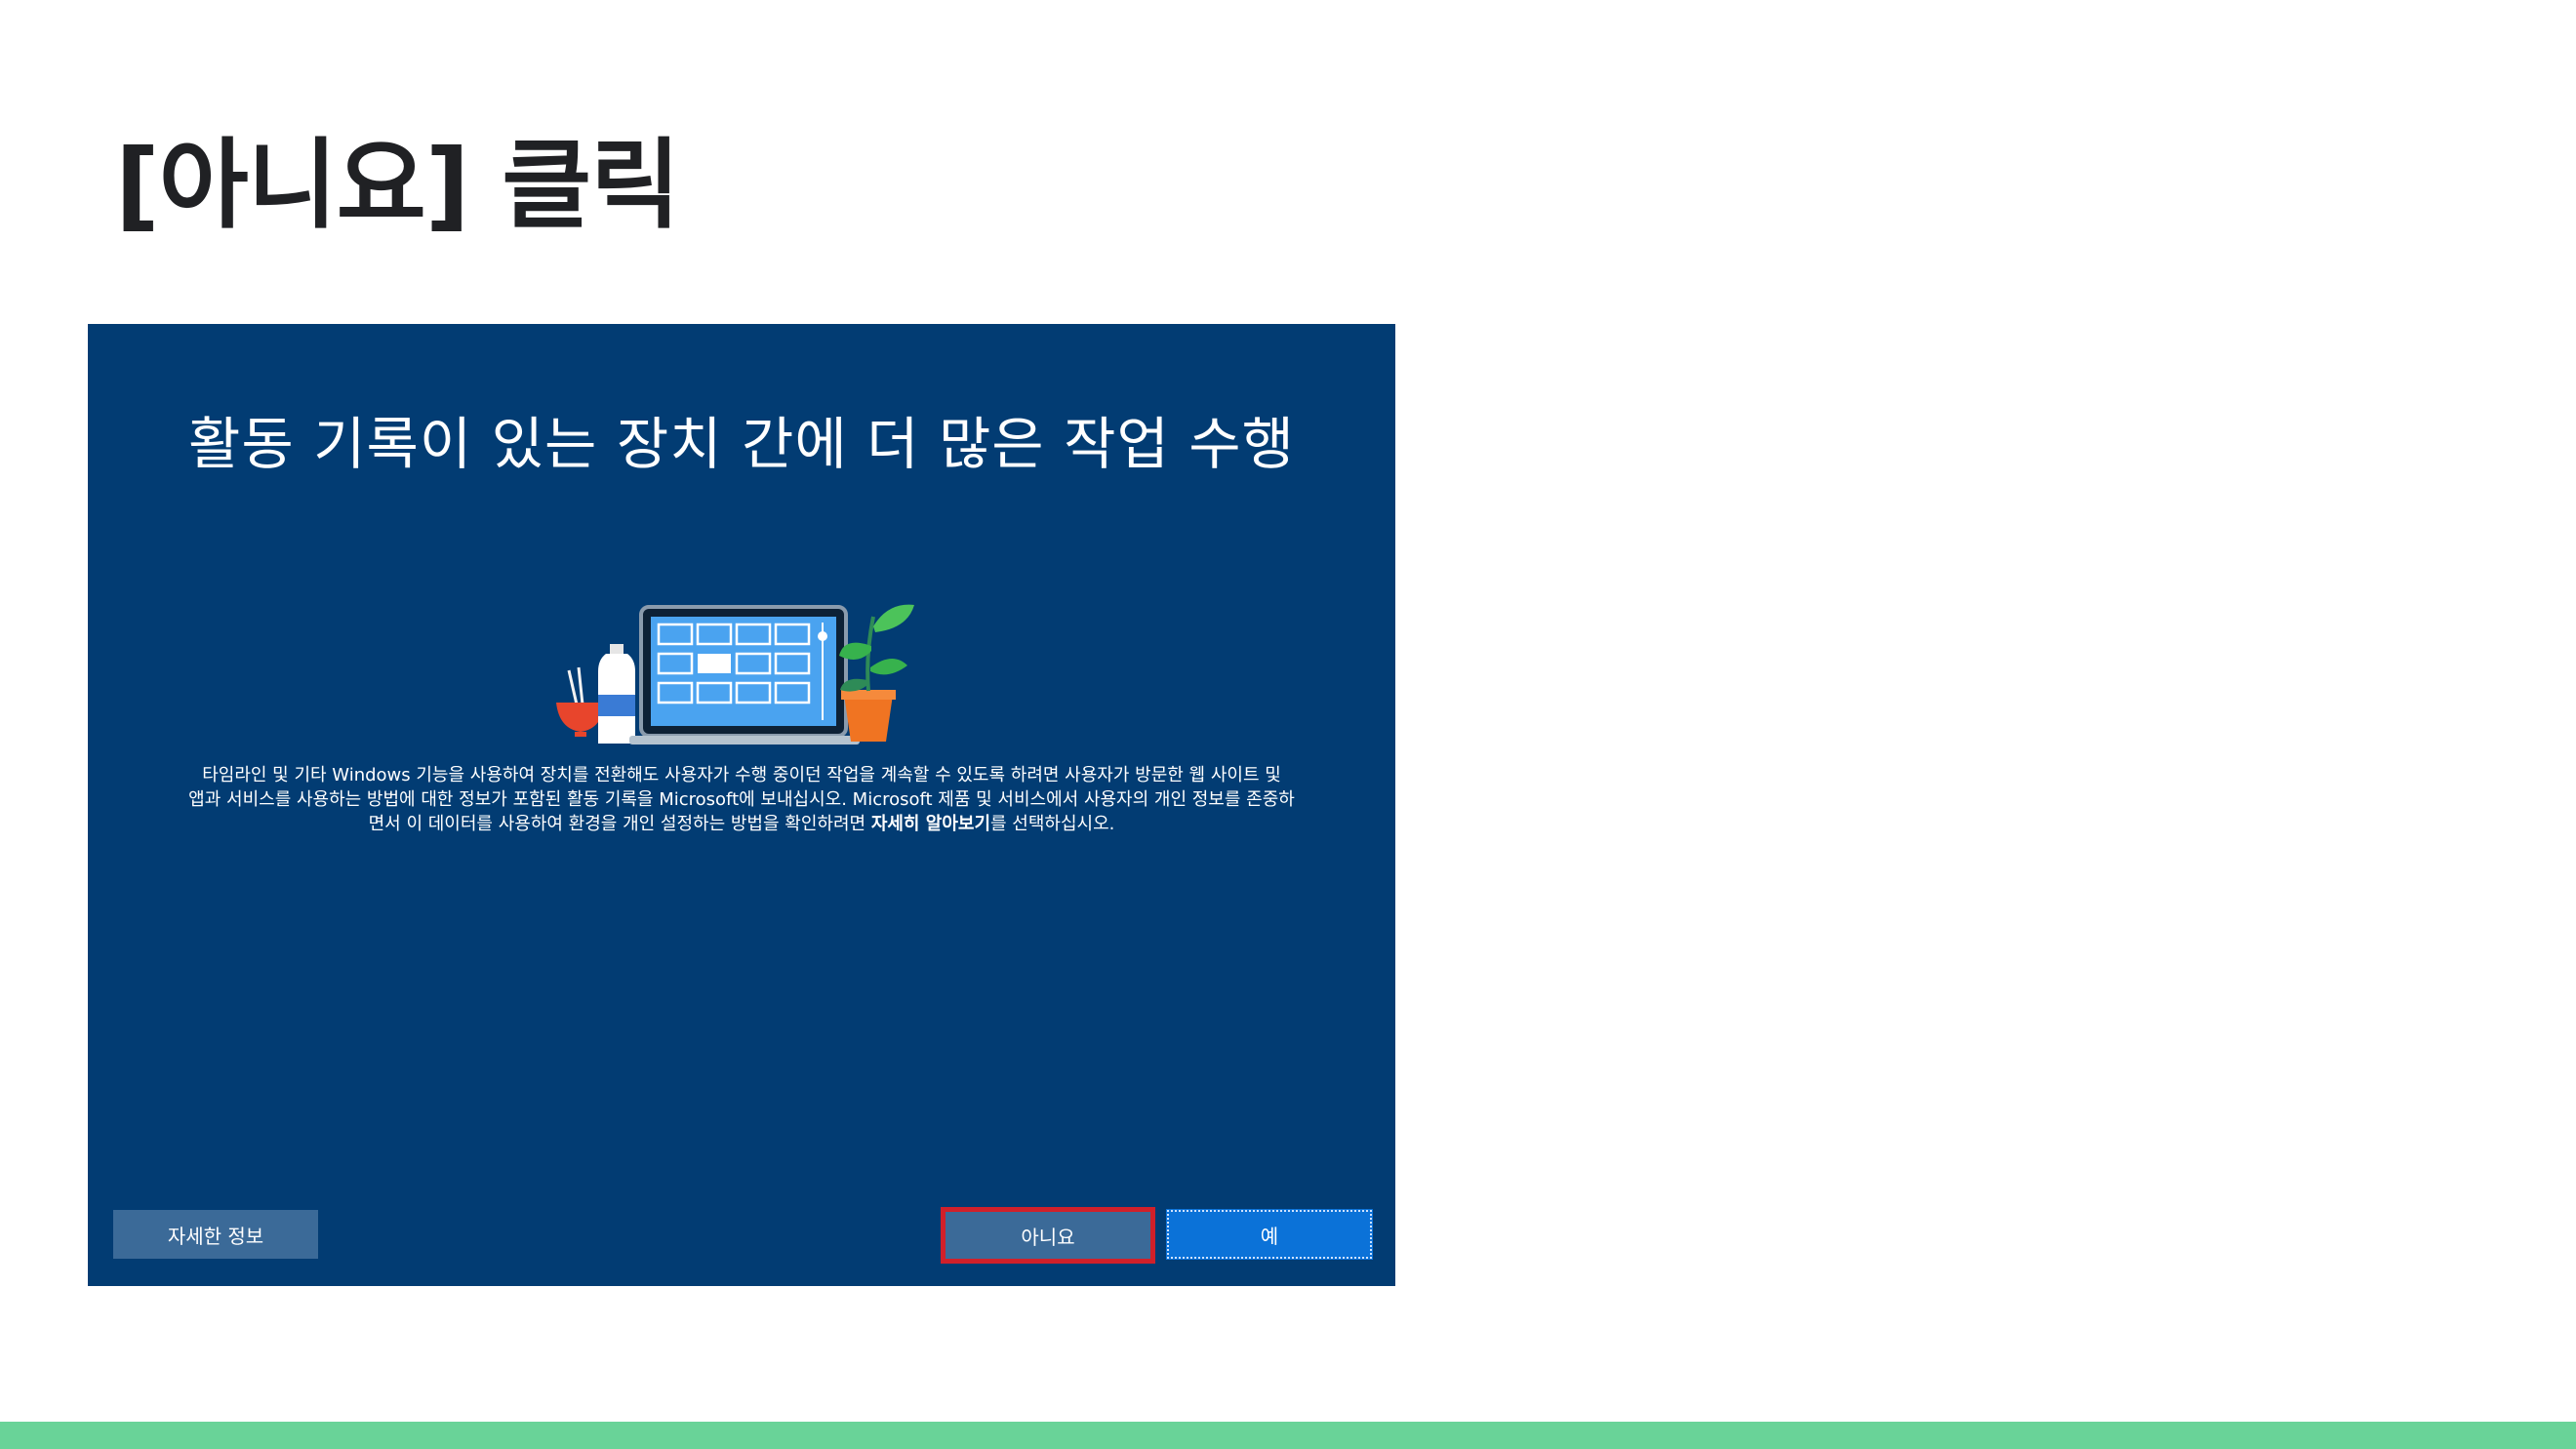 This screenshot has width=2576, height=1449. Describe the element at coordinates (397, 185) in the screenshot. I see `slide-title: [아니요] 클릭` at that location.